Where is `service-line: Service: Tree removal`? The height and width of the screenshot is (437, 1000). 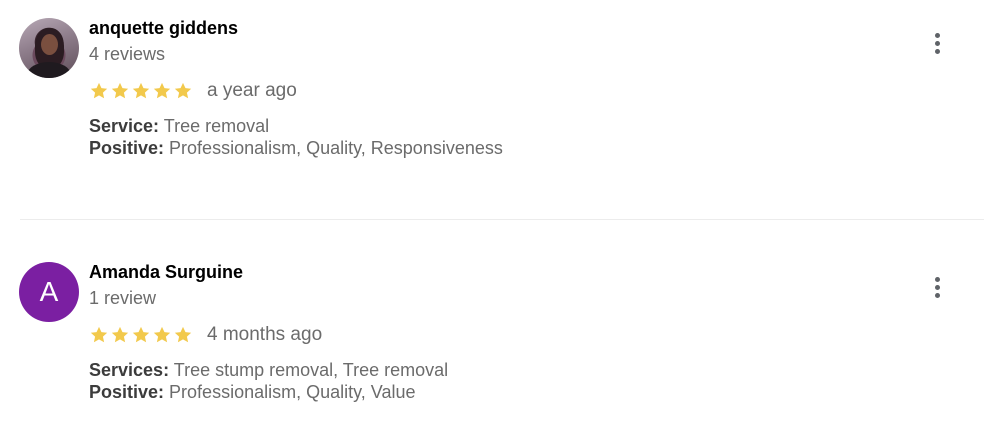
service-line: Service: Tree removal is located at coordinates (179, 126).